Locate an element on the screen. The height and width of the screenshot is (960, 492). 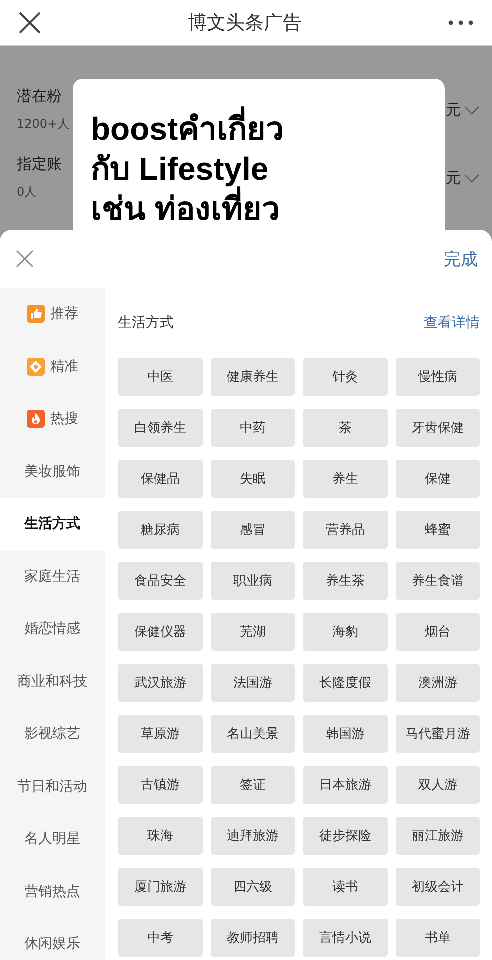
tag-chip: 教师招聘 is located at coordinates (252, 938).